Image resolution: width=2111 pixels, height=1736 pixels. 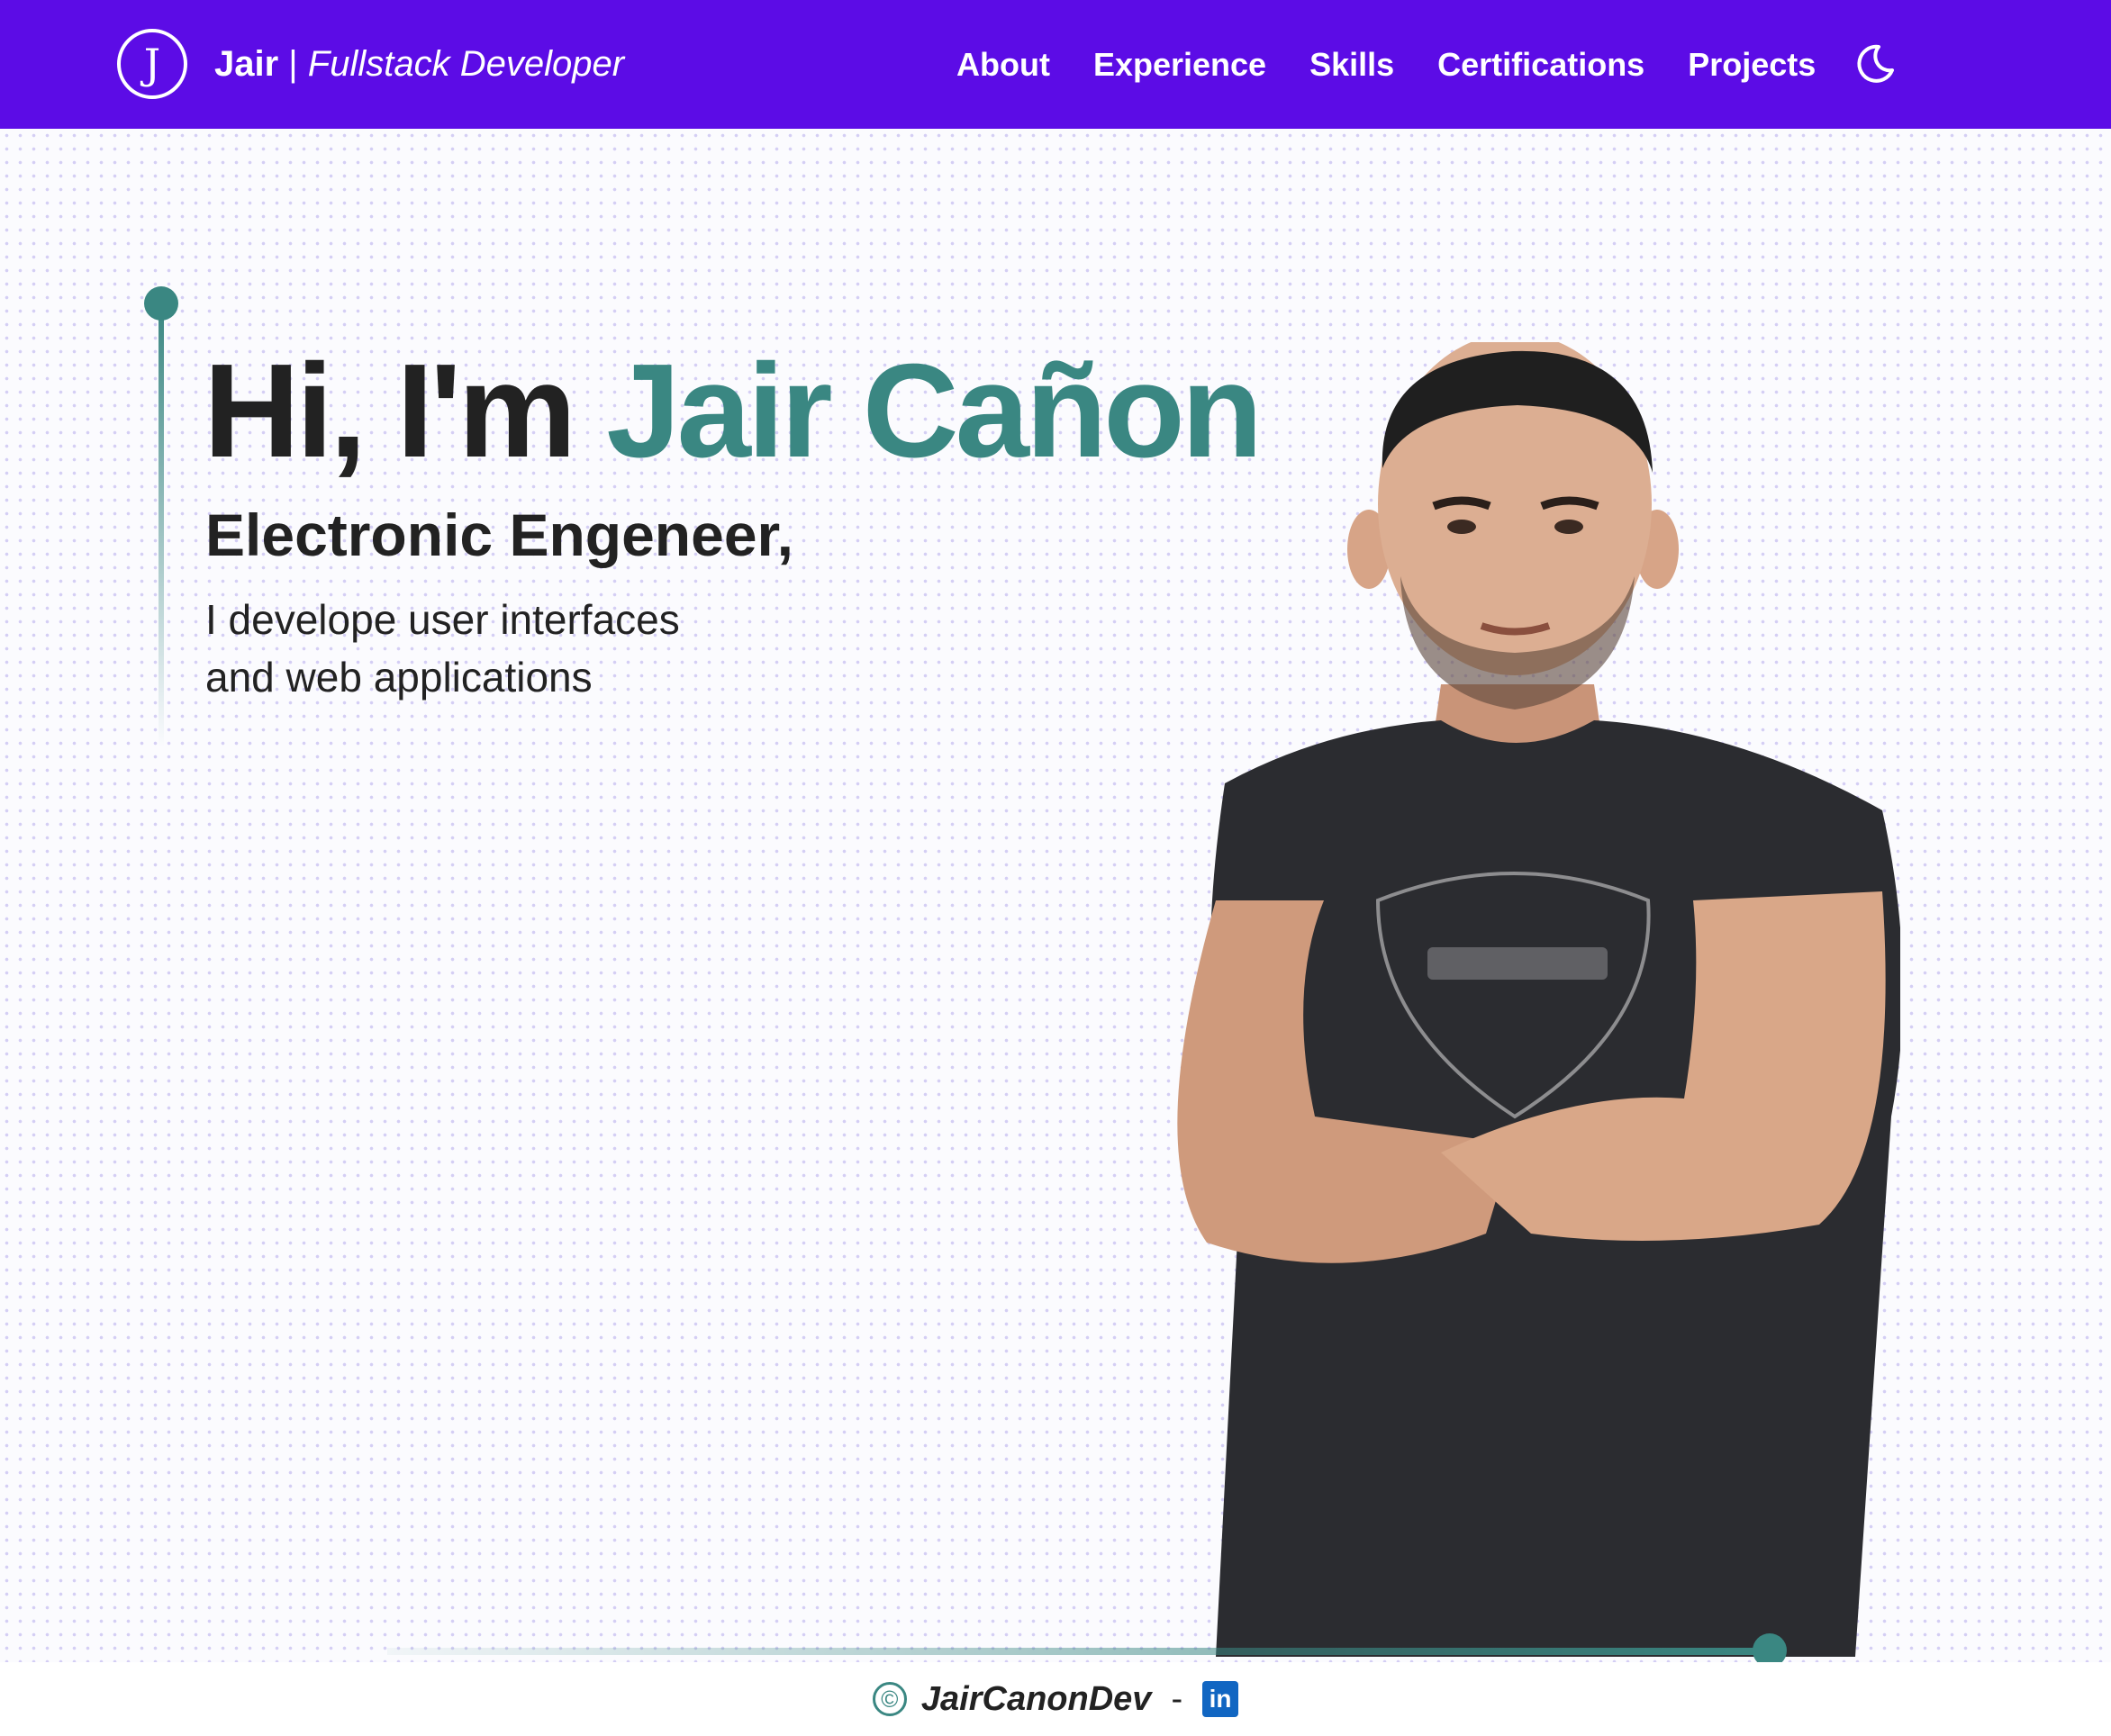 I want to click on timeline-line-bottom, so click(x=1080, y=1651).